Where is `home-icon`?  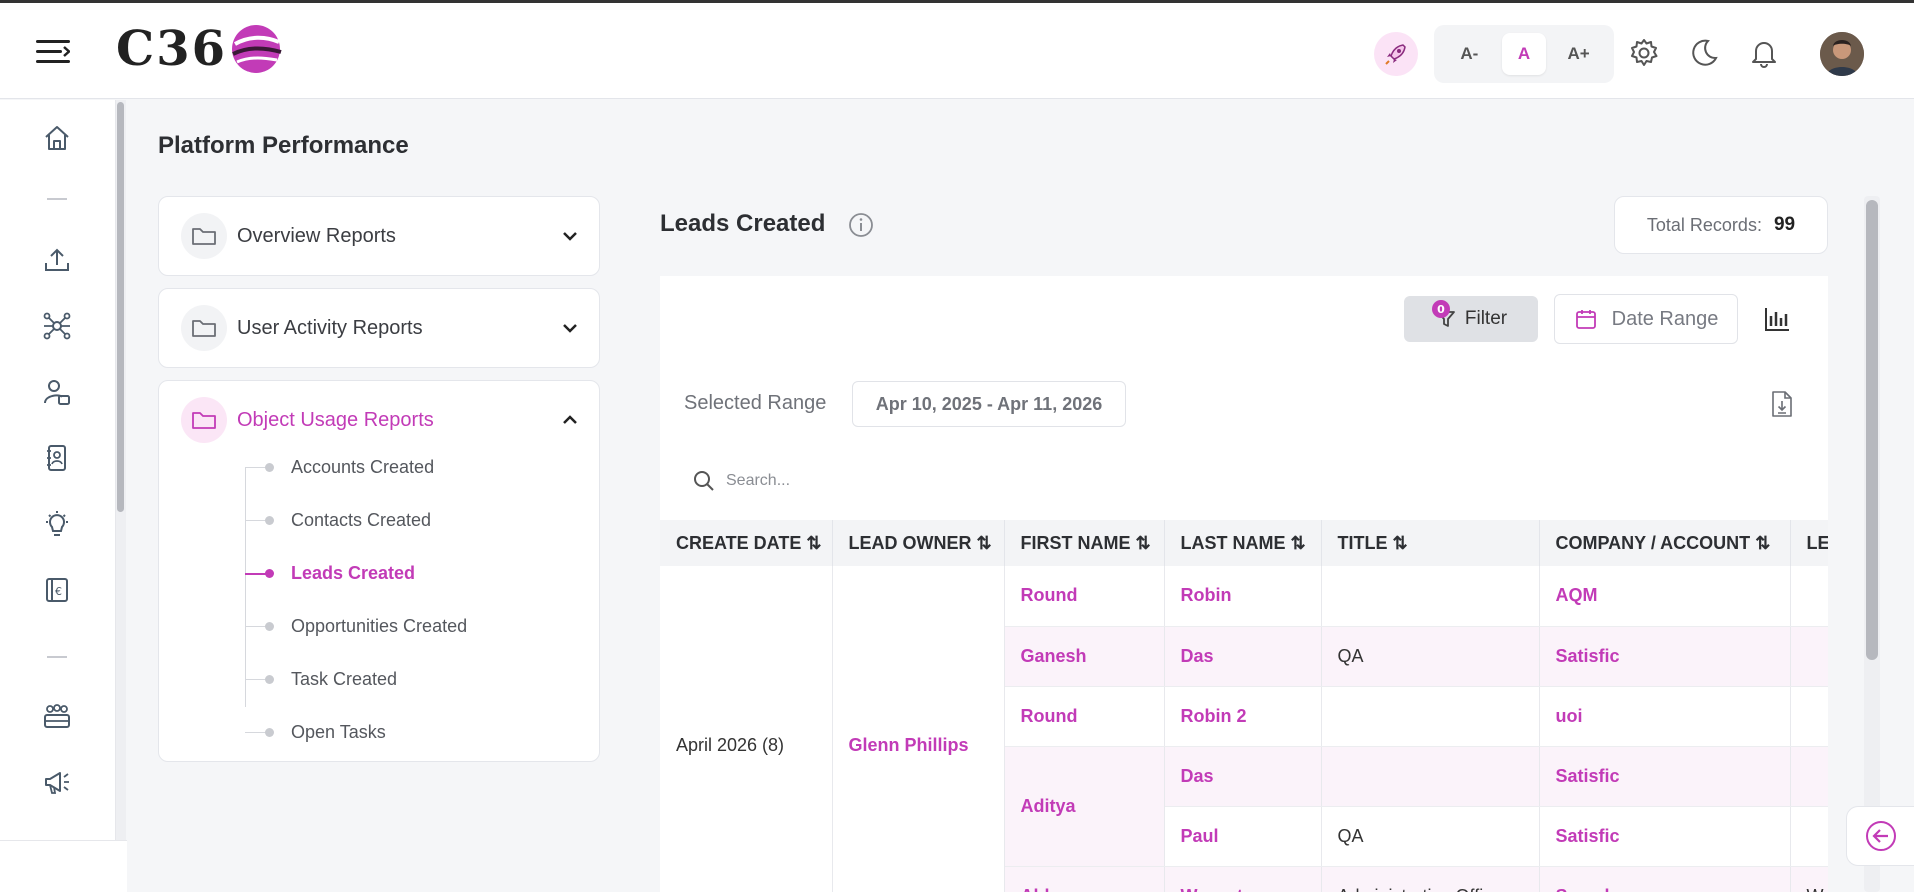
home-icon is located at coordinates (57, 138).